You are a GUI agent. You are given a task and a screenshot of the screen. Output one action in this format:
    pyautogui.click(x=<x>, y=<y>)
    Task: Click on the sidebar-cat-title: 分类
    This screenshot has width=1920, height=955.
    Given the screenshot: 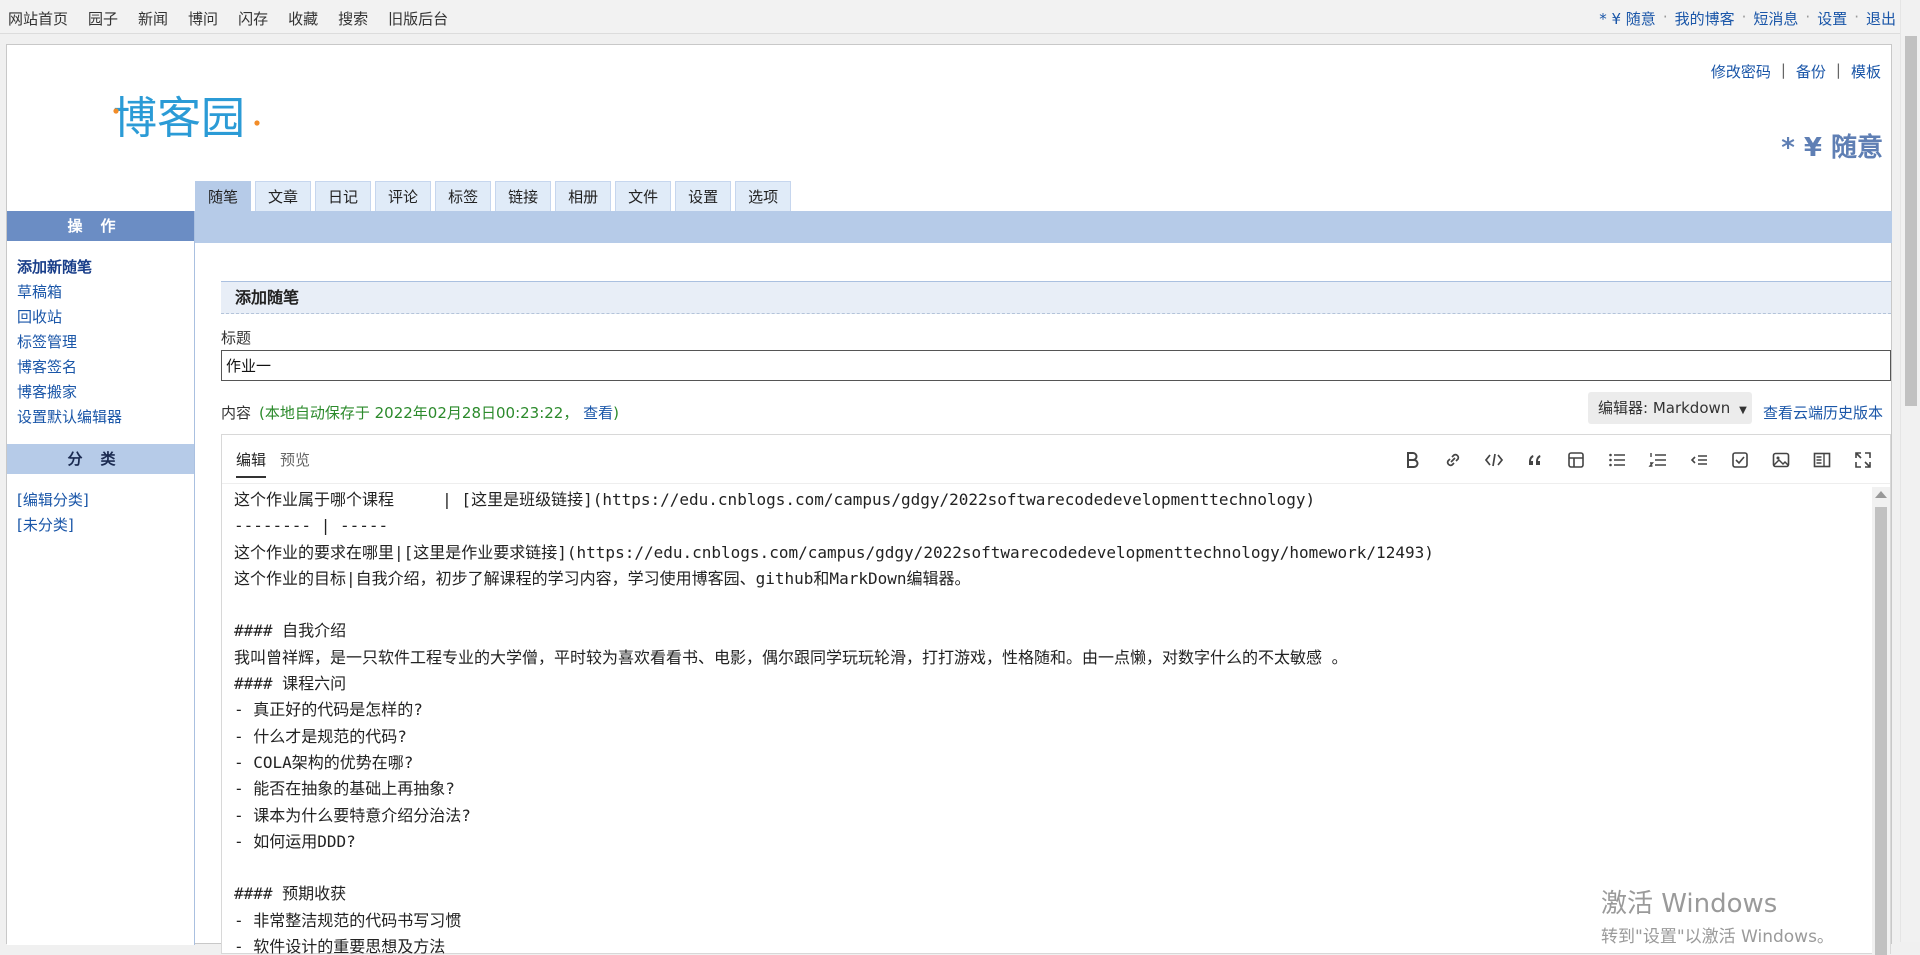 What is the action you would take?
    pyautogui.click(x=100, y=459)
    